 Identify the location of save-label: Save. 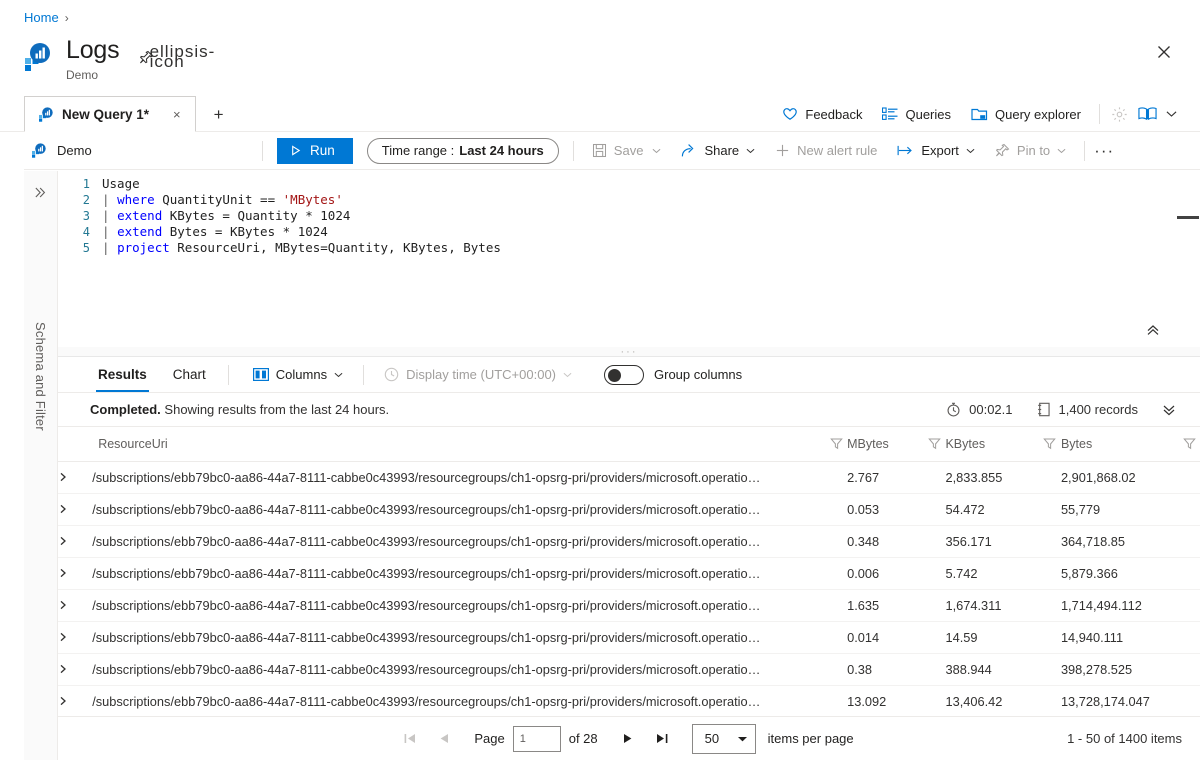
(628, 150).